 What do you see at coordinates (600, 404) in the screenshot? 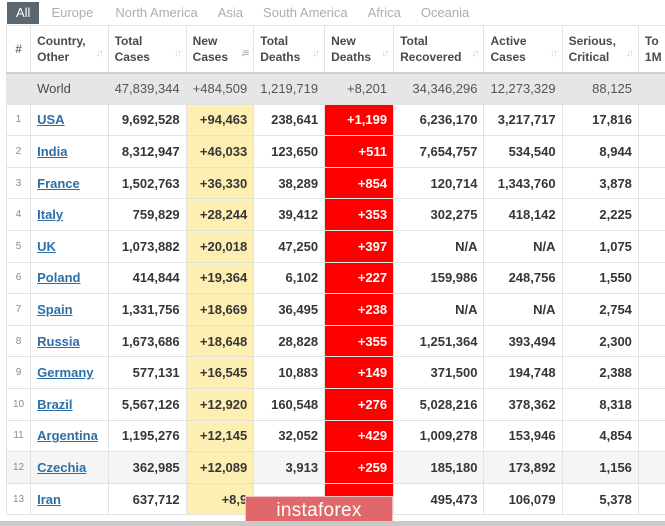
I see `serious-critical: 8,318` at bounding box center [600, 404].